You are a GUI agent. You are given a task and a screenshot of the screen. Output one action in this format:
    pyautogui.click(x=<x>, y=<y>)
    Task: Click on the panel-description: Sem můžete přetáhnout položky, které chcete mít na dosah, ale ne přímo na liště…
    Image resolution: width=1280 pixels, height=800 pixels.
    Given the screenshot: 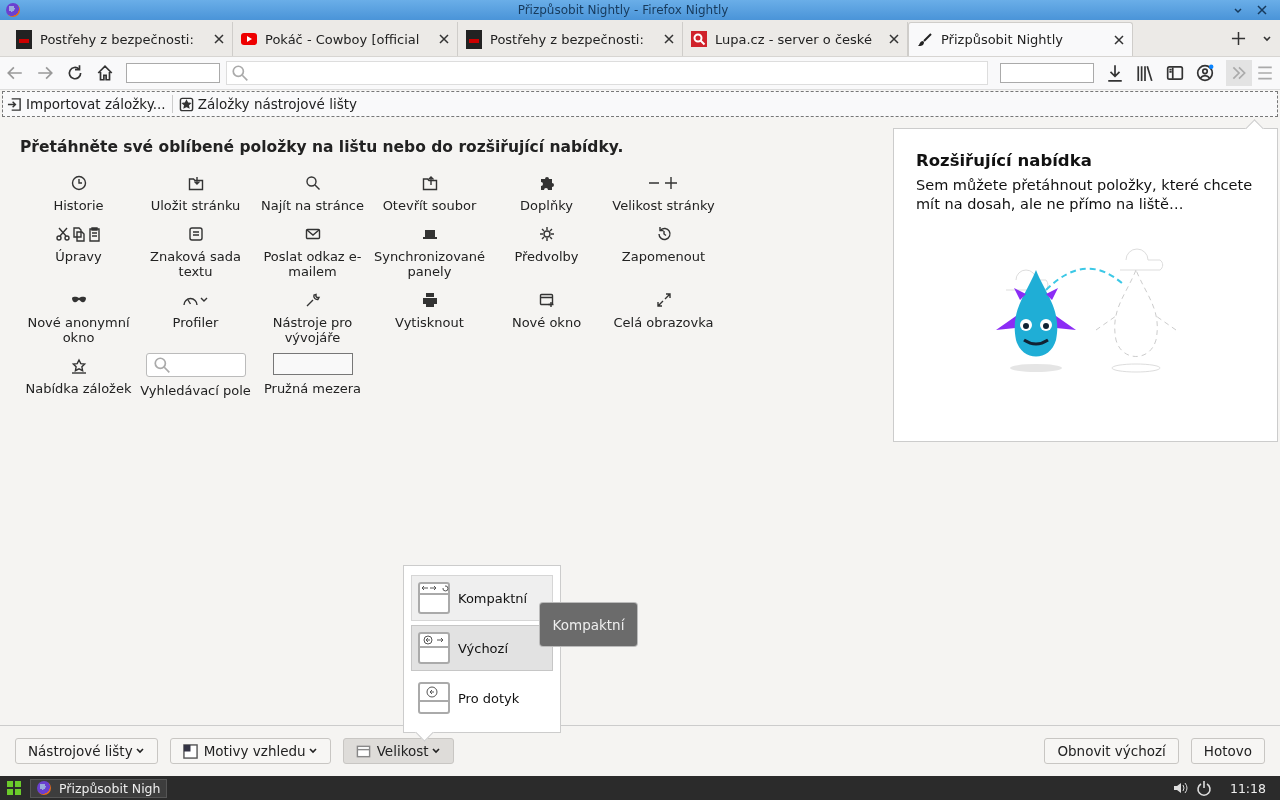 What is the action you would take?
    pyautogui.click(x=1085, y=195)
    